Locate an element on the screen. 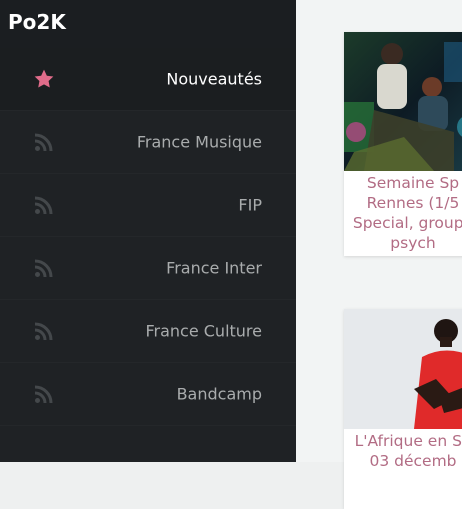  app-brand: Po2K is located at coordinates (148, 24).